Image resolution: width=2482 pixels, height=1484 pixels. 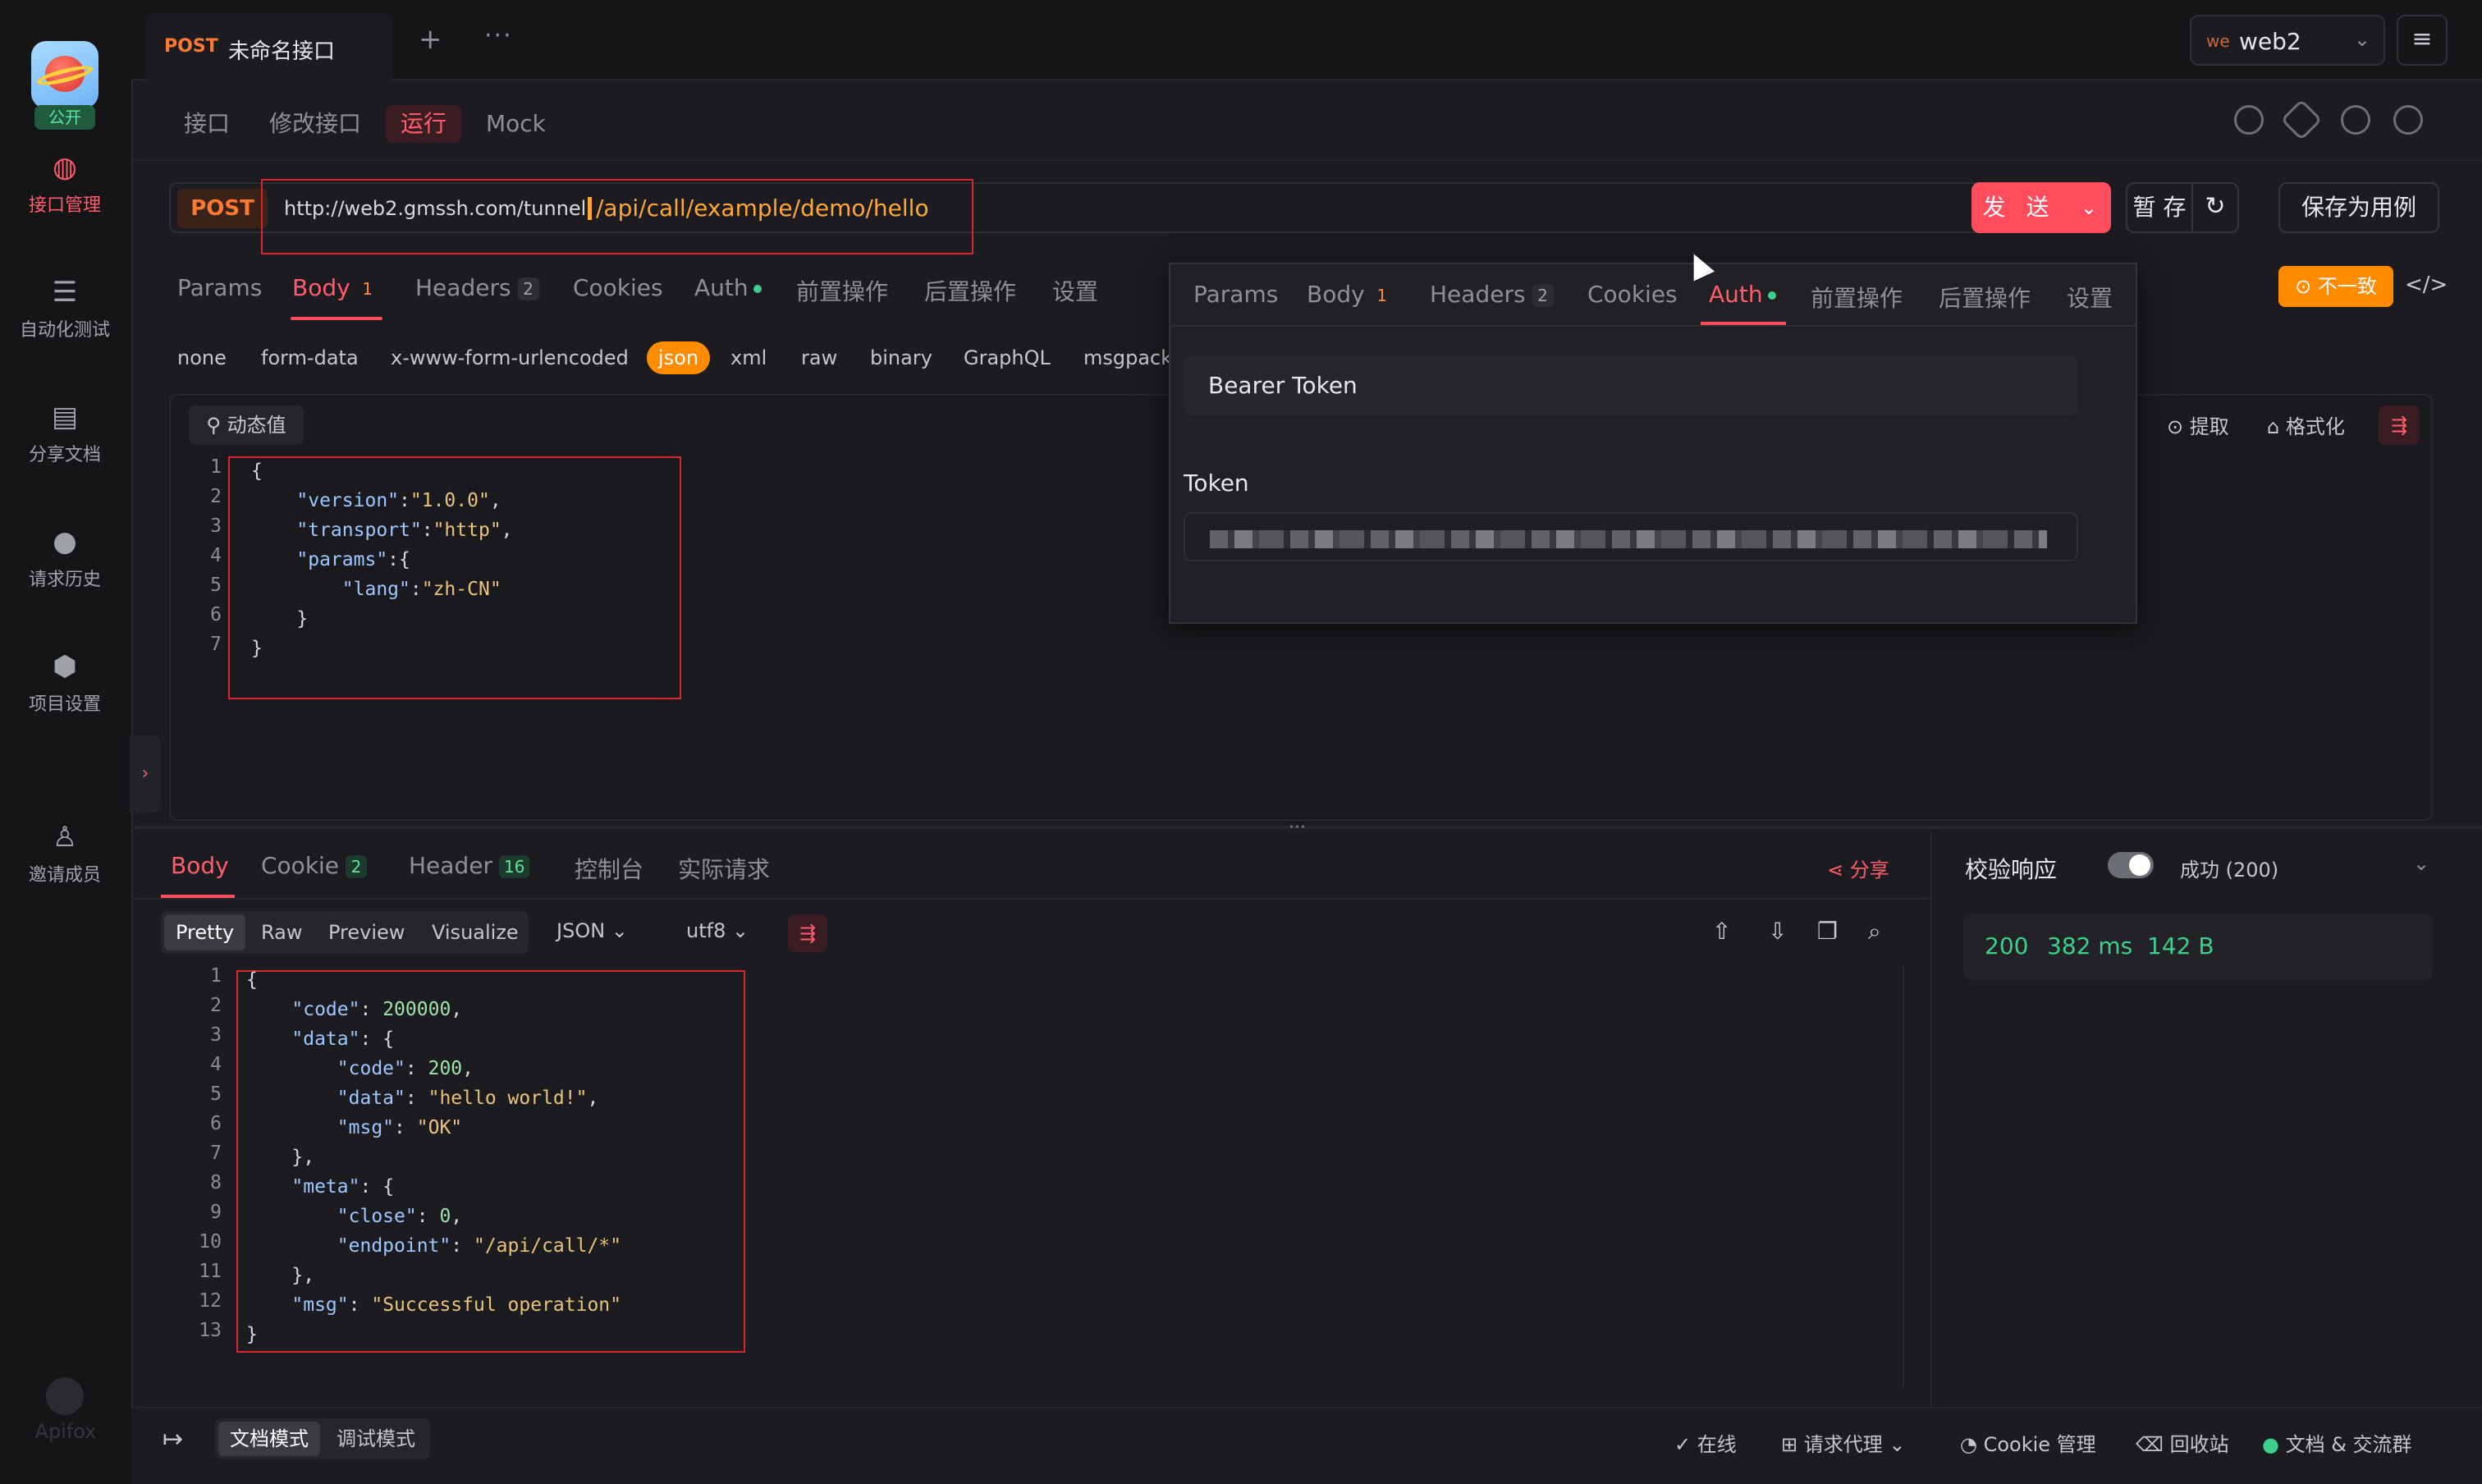 What do you see at coordinates (205, 932) in the screenshot?
I see `format-pretty: Pretty` at bounding box center [205, 932].